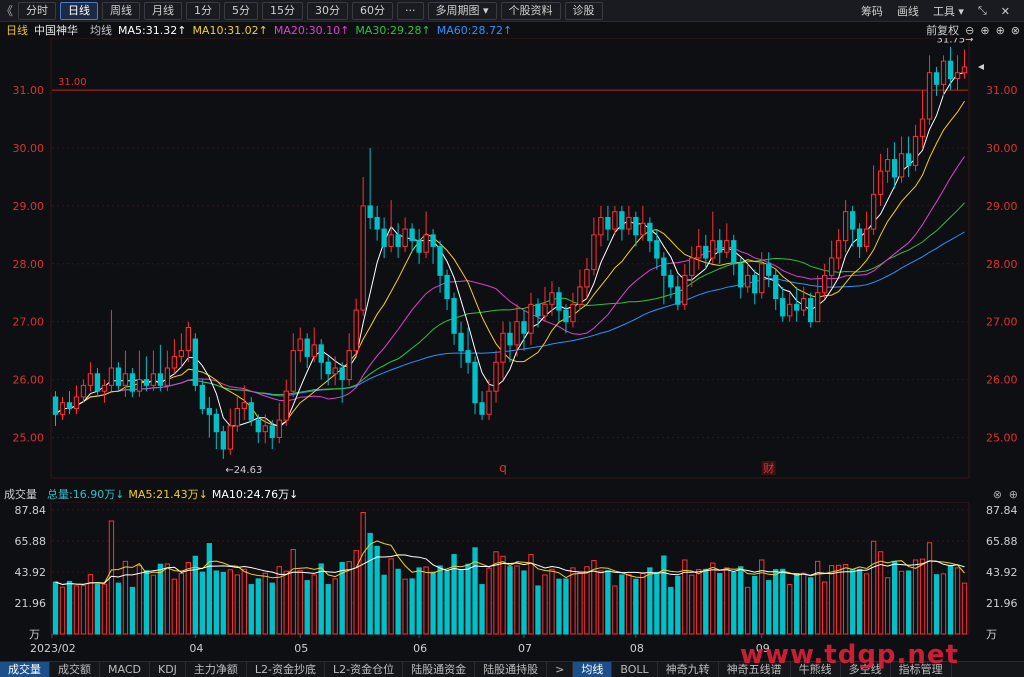 The image size is (1024, 677). I want to click on expand-icon: ⤡, so click(982, 11).